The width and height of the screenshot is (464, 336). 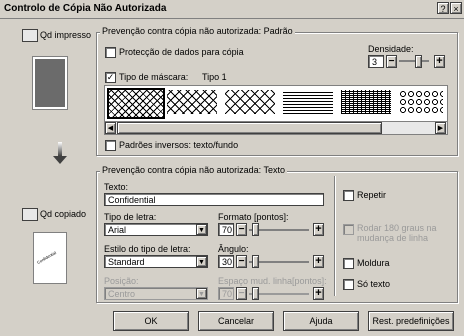 What do you see at coordinates (255, 229) in the screenshot?
I see `format-slider-thumb` at bounding box center [255, 229].